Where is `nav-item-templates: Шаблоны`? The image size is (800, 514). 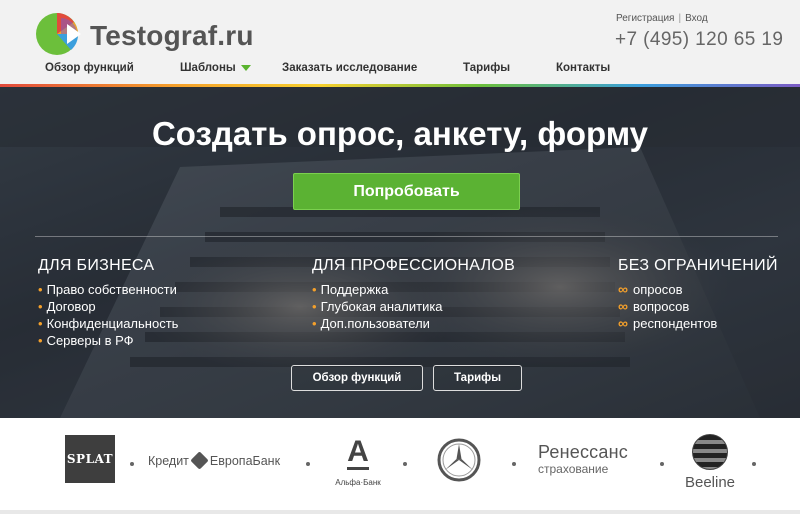 nav-item-templates: Шаблоны is located at coordinates (215, 68).